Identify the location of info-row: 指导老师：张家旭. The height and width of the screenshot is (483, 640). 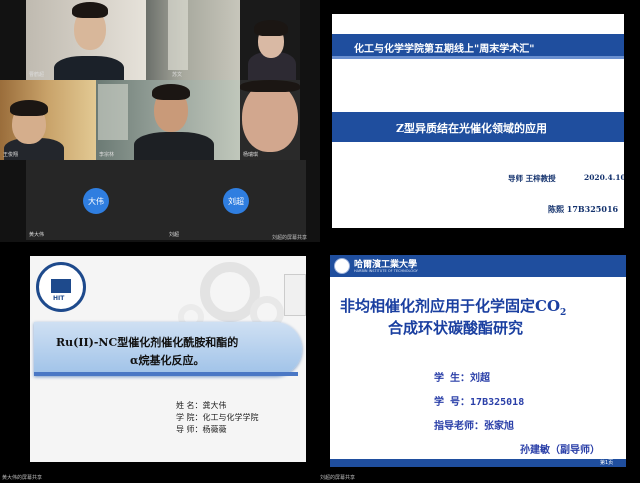
(474, 424).